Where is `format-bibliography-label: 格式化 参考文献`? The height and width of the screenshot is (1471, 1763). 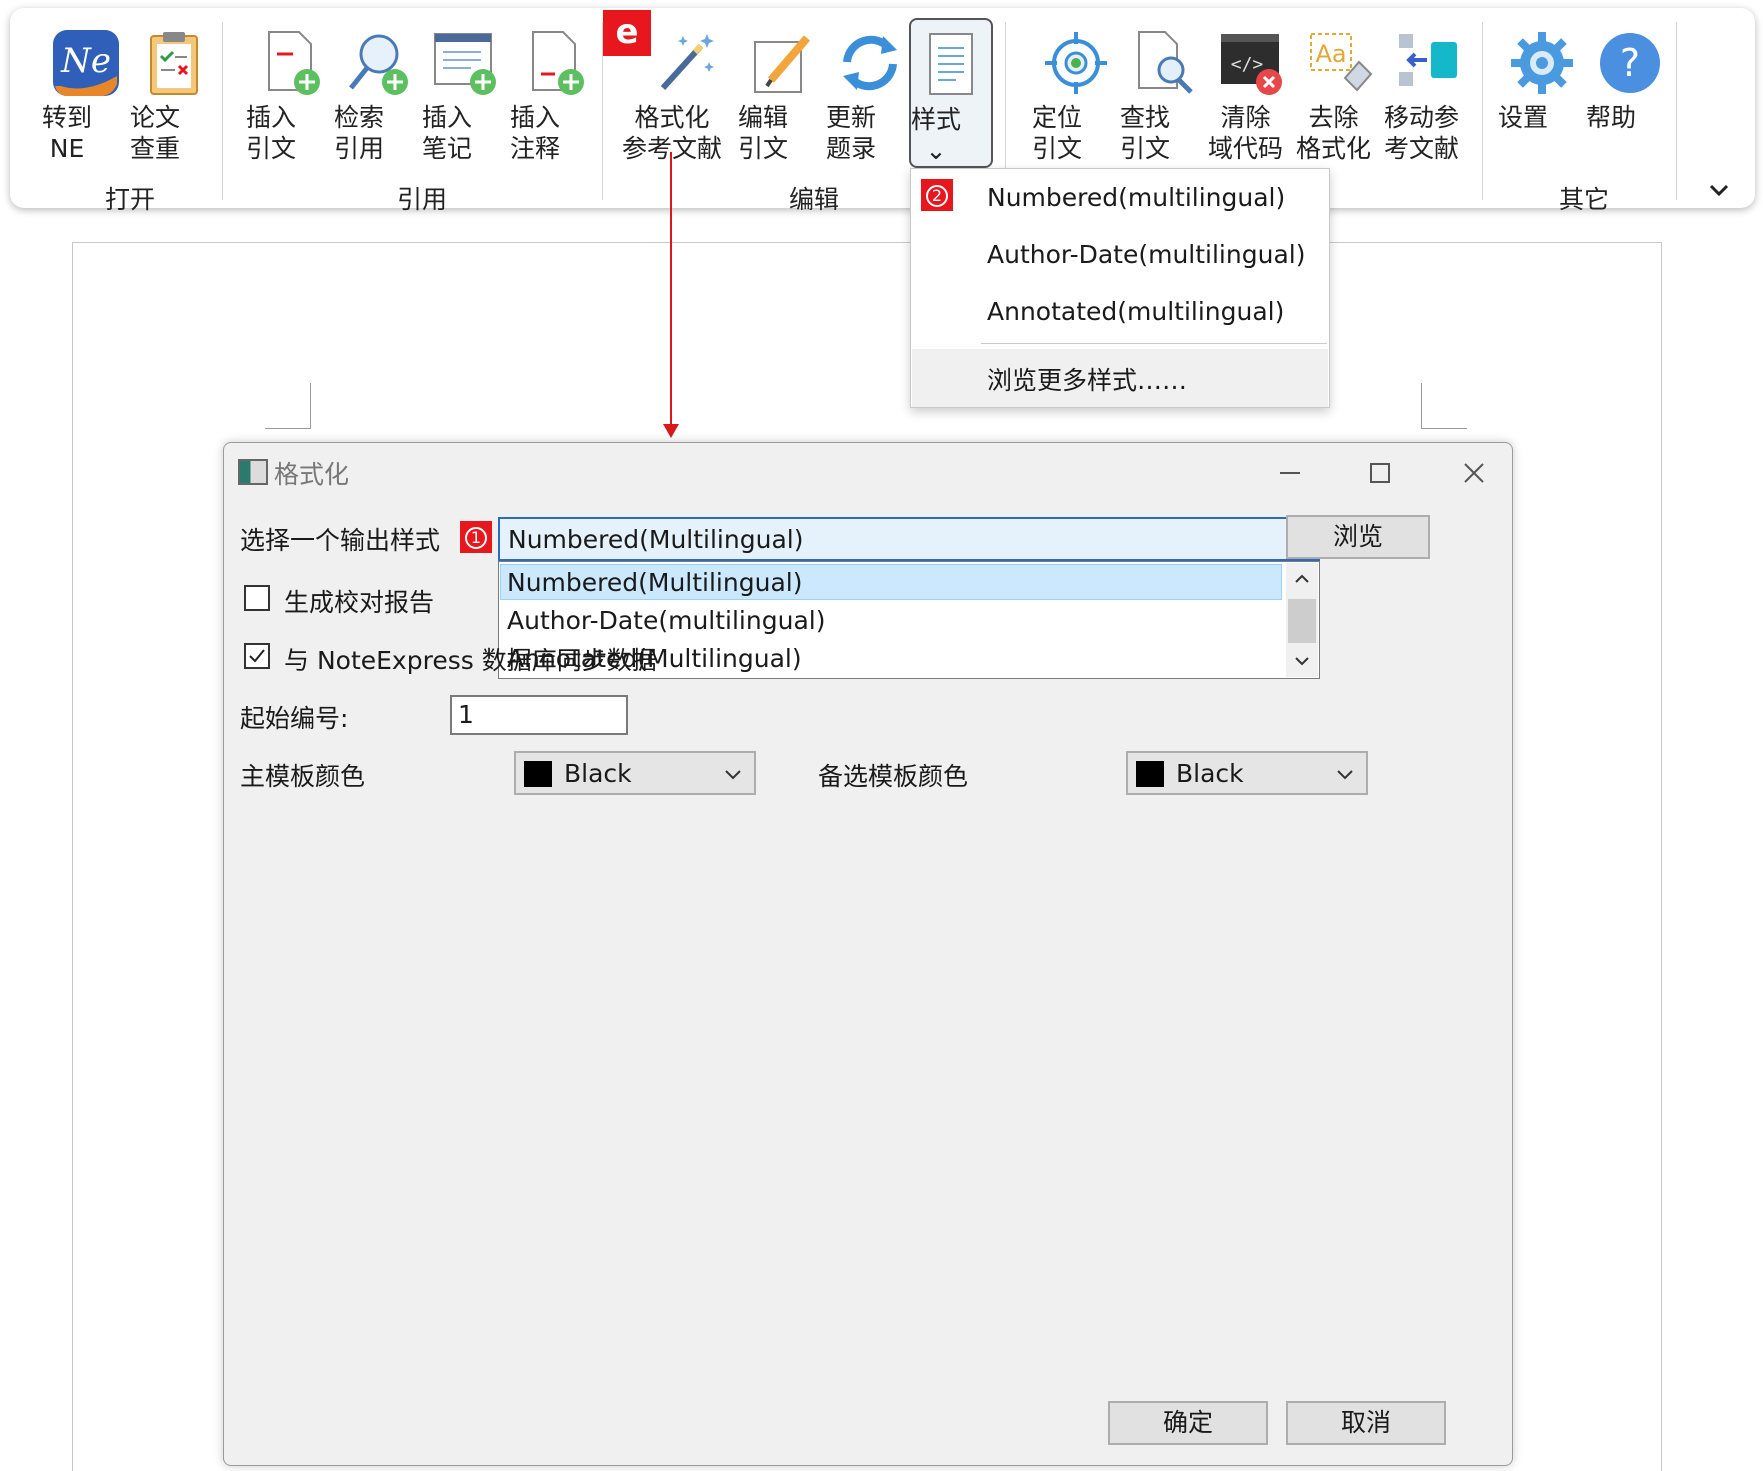
format-bibliography-label: 格式化 参考文献 is located at coordinates (672, 133).